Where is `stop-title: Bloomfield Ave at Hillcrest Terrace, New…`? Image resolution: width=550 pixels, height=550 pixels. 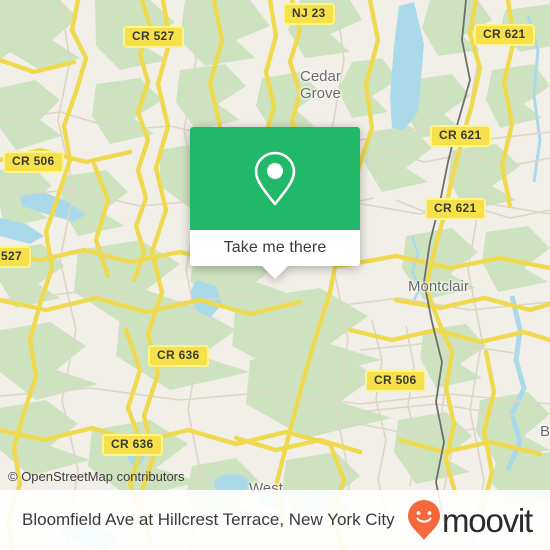 stop-title: Bloomfield Ave at Hillcrest Terrace, New… is located at coordinates (208, 519).